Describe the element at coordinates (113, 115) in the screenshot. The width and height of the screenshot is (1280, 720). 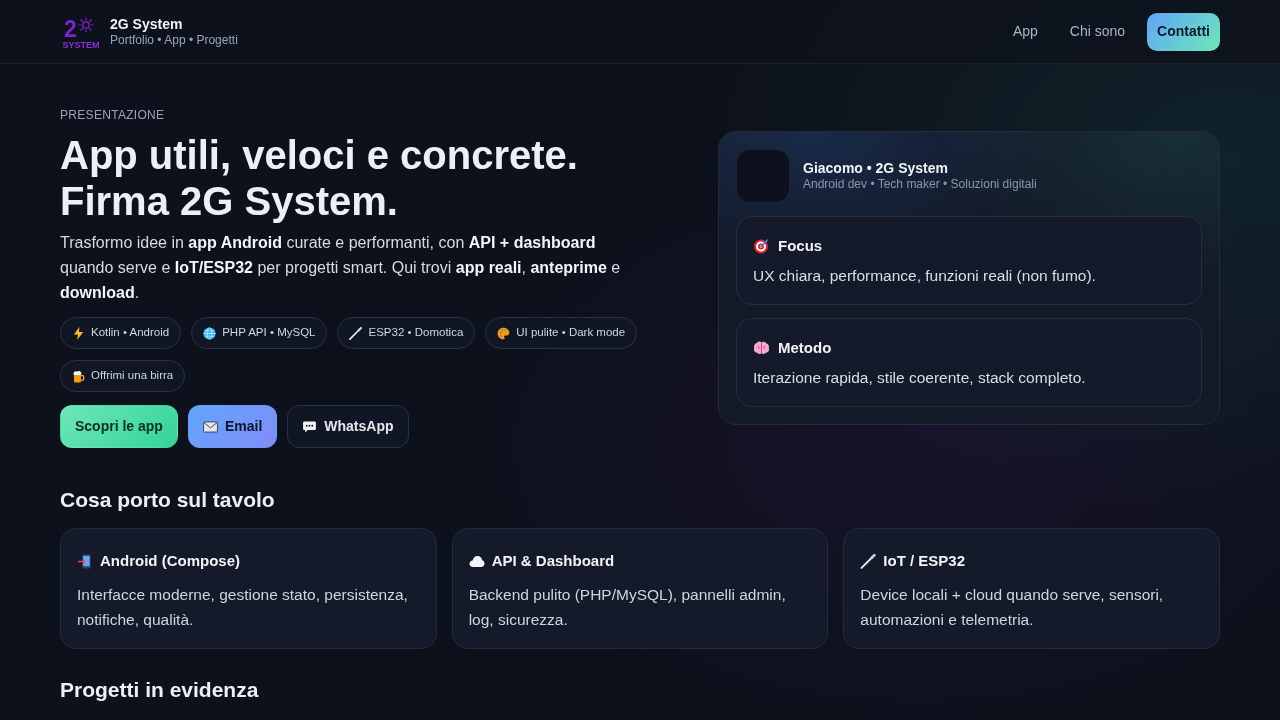
I see `eyebrow-label: PRESENTAZIONE` at that location.